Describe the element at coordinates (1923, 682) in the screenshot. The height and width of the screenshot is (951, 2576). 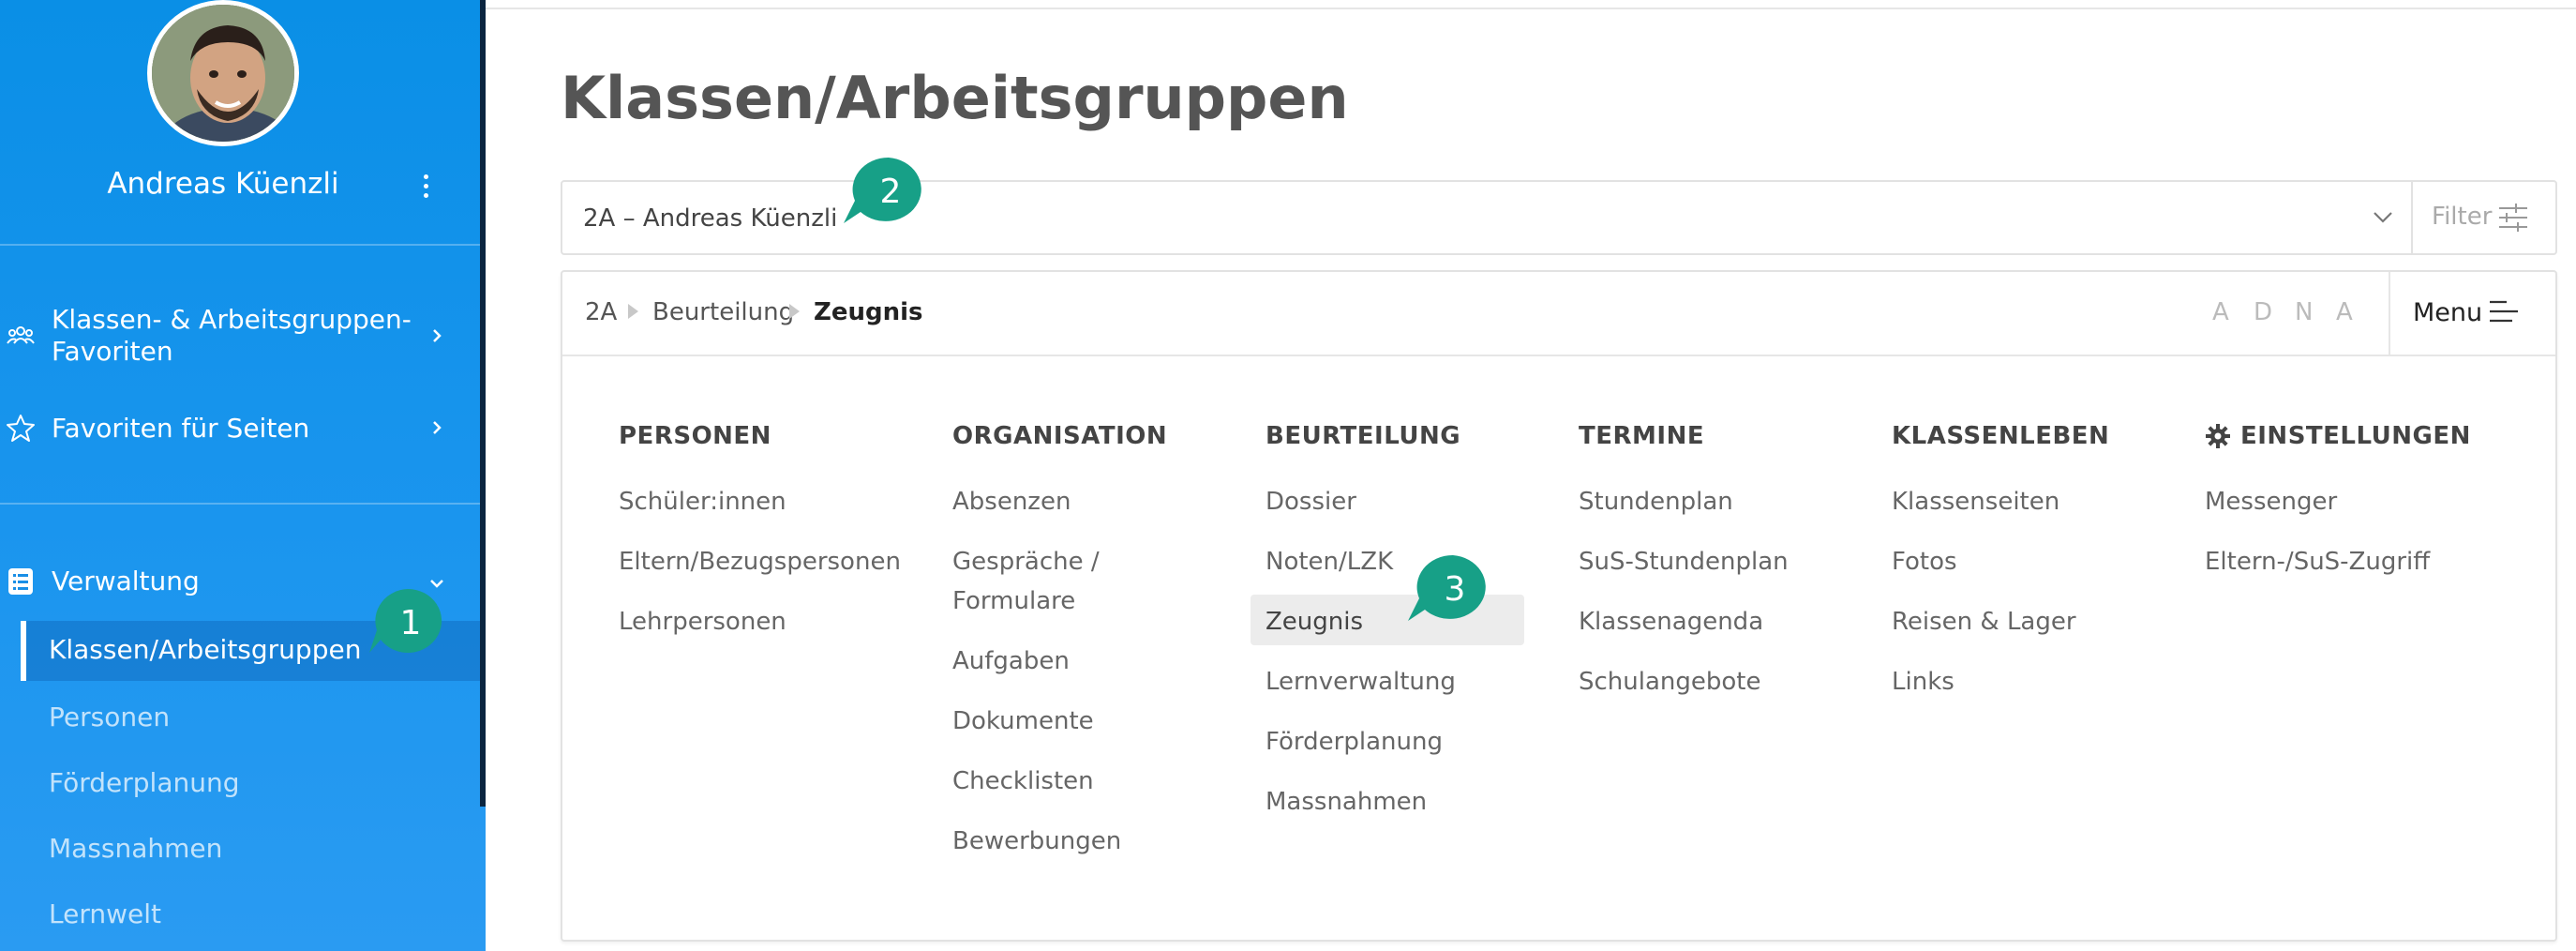
I see `menu-link: Links` at that location.